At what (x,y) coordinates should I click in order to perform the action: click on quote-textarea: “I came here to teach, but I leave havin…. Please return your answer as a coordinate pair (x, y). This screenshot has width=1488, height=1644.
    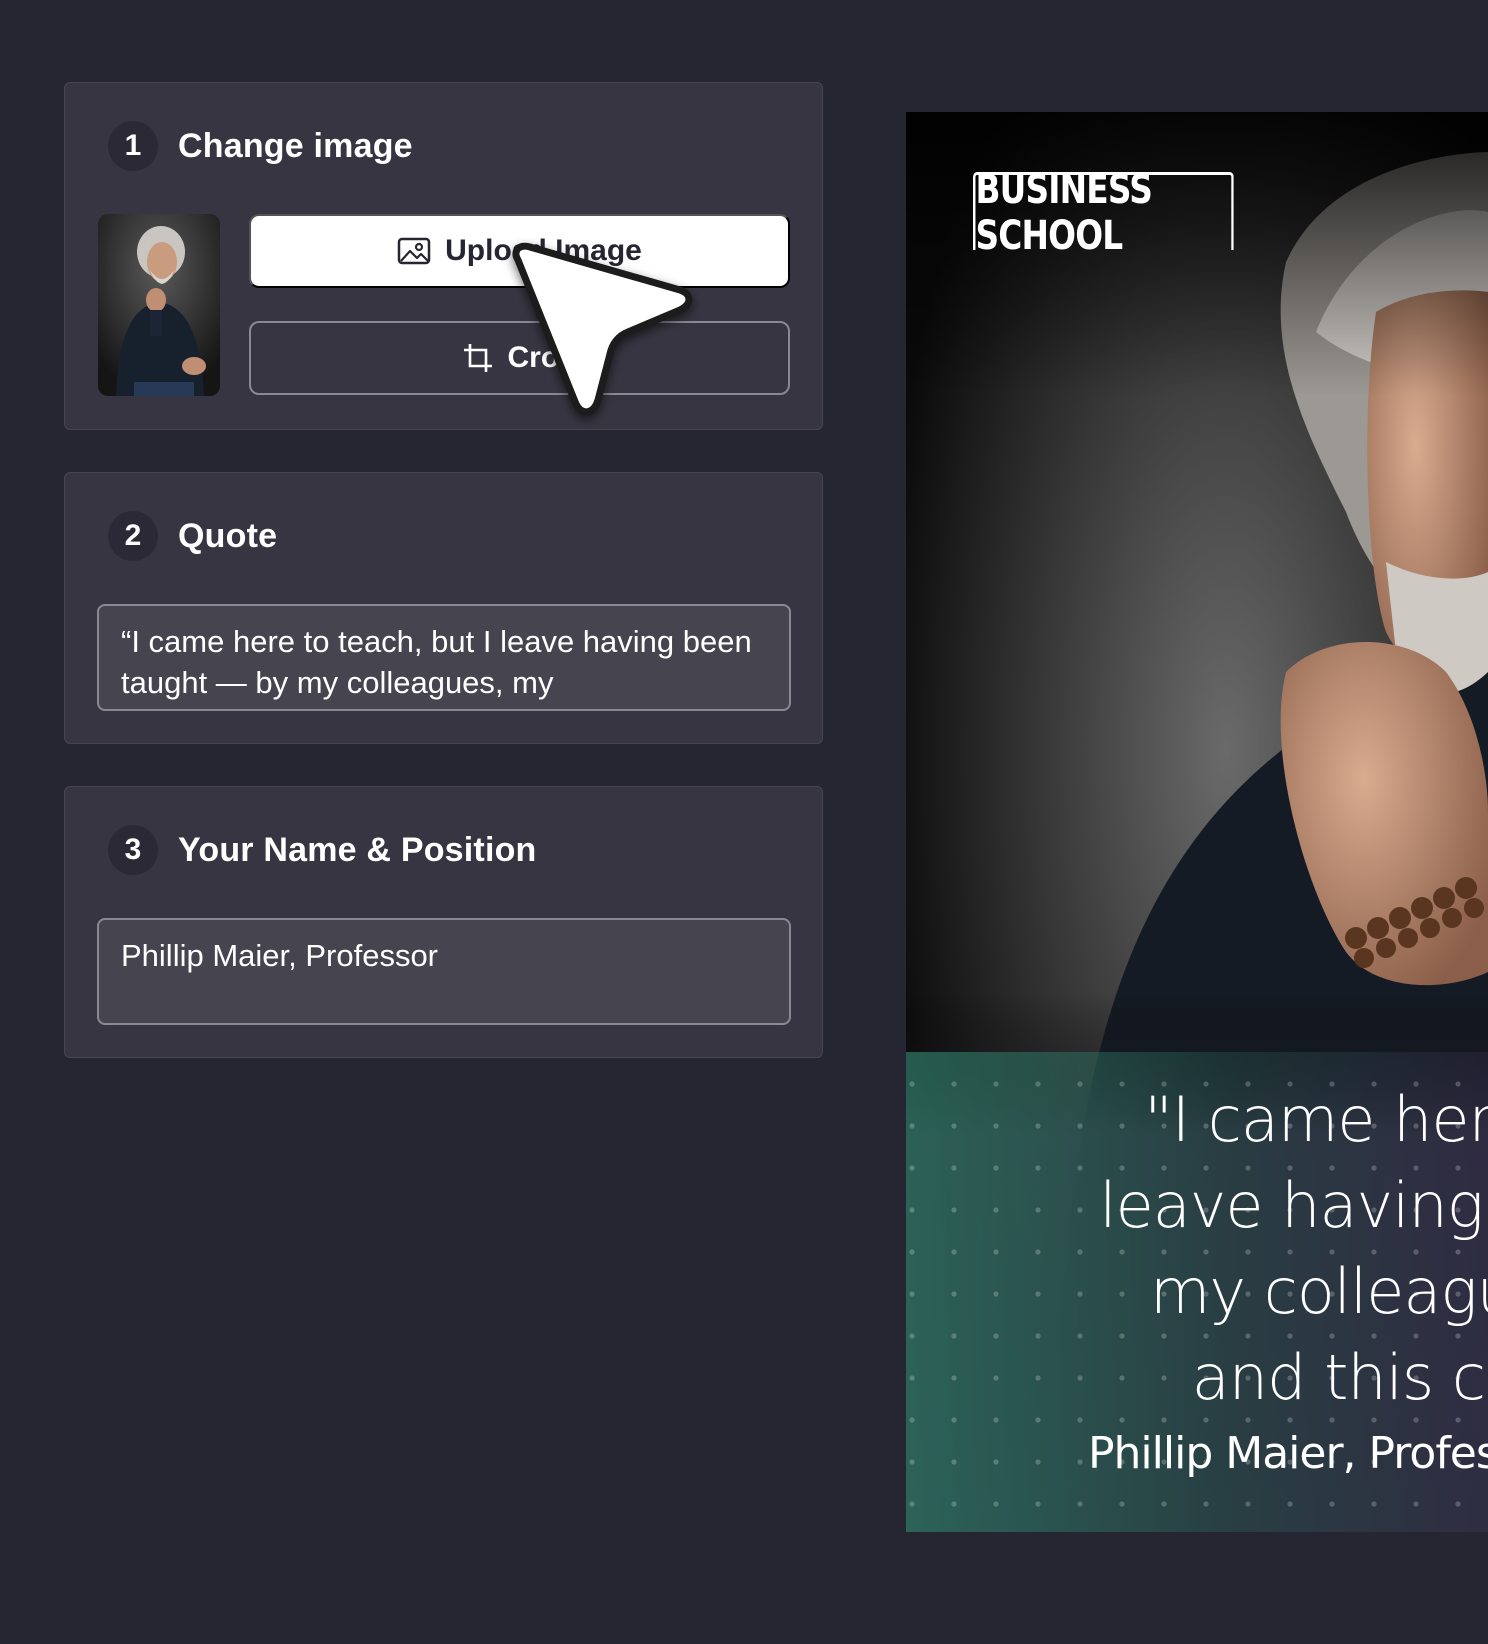
    Looking at the image, I should click on (444, 657).